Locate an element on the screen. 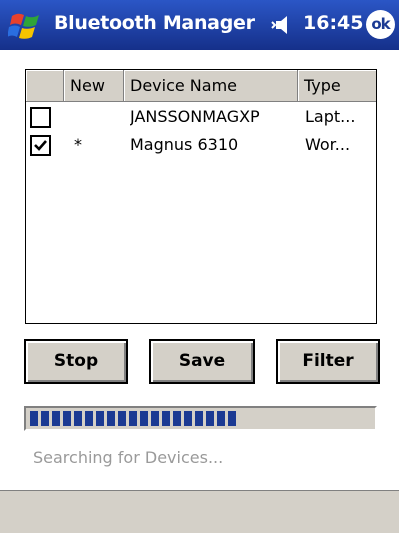 This screenshot has width=399, height=533. search-progress-bar is located at coordinates (200, 418).